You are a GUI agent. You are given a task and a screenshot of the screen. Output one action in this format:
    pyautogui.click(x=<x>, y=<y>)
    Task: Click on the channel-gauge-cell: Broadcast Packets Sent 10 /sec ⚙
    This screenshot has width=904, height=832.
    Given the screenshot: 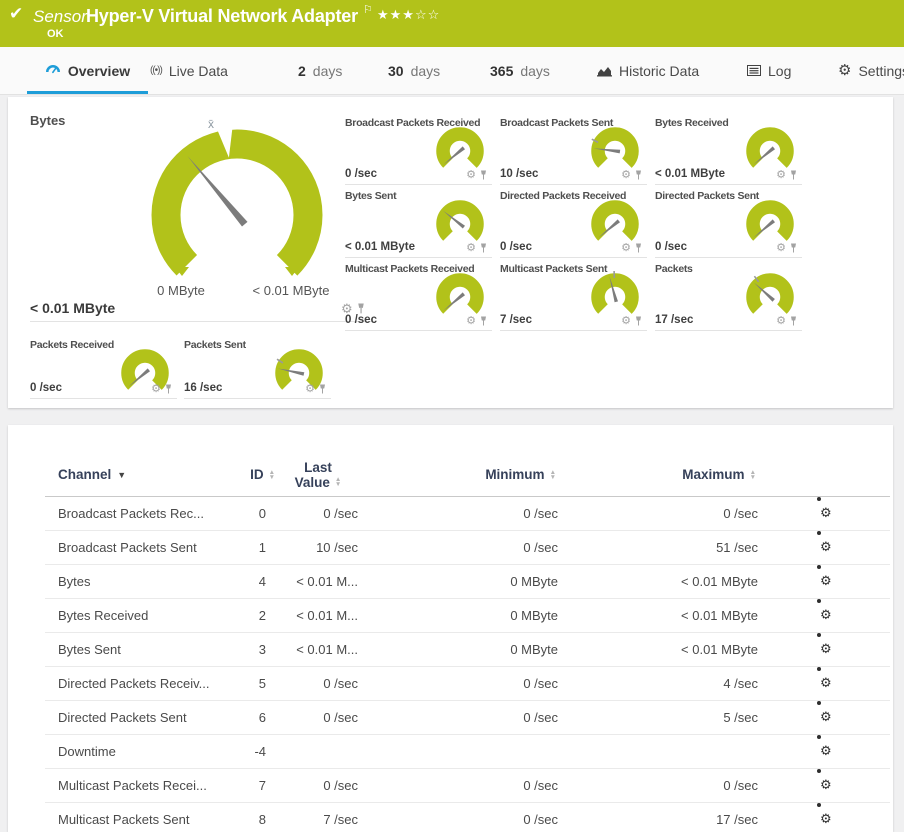 What is the action you would take?
    pyautogui.click(x=573, y=150)
    